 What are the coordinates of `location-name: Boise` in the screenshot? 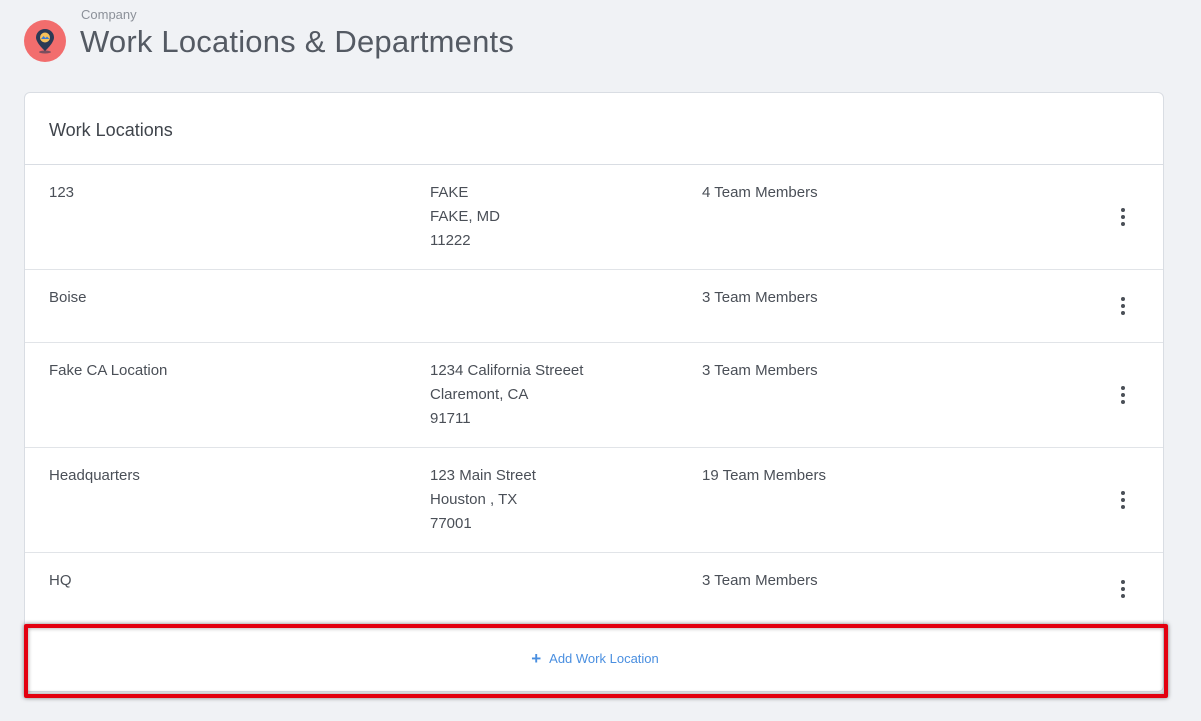 It's located at (68, 297).